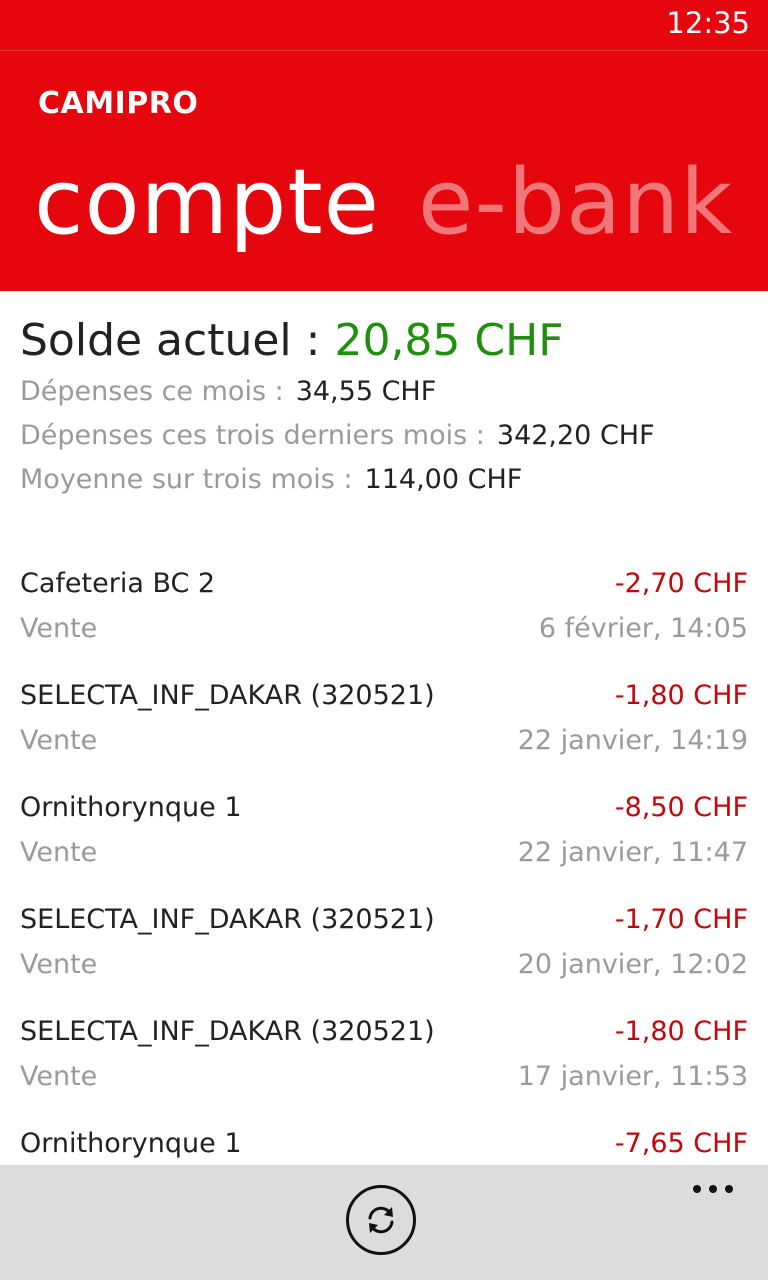 Image resolution: width=768 pixels, height=1280 pixels. I want to click on transaction-date: 20 janvier, 12:02, so click(632, 964).